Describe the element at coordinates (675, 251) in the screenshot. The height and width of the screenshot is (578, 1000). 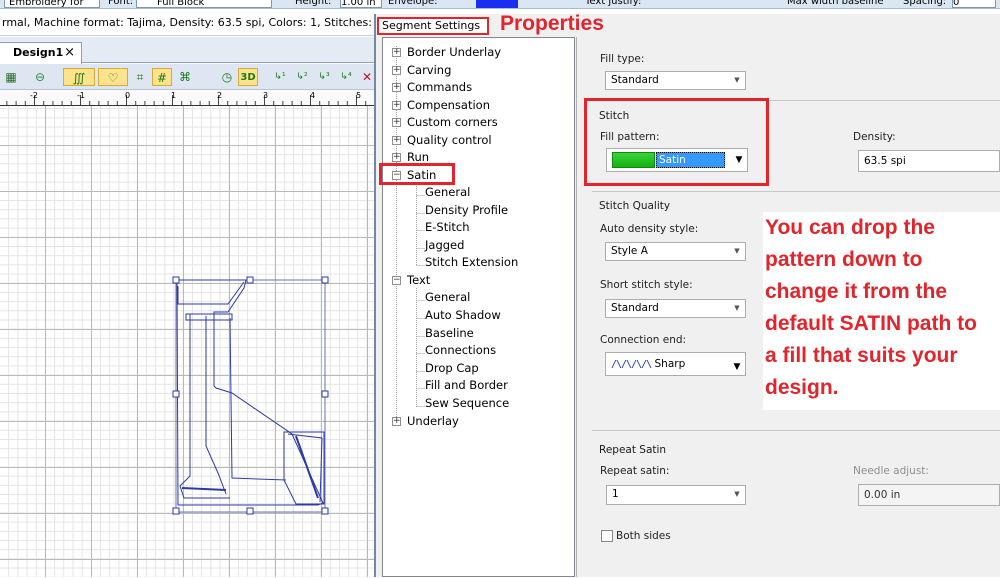
I see `auto-density-select: Style A ▼` at that location.